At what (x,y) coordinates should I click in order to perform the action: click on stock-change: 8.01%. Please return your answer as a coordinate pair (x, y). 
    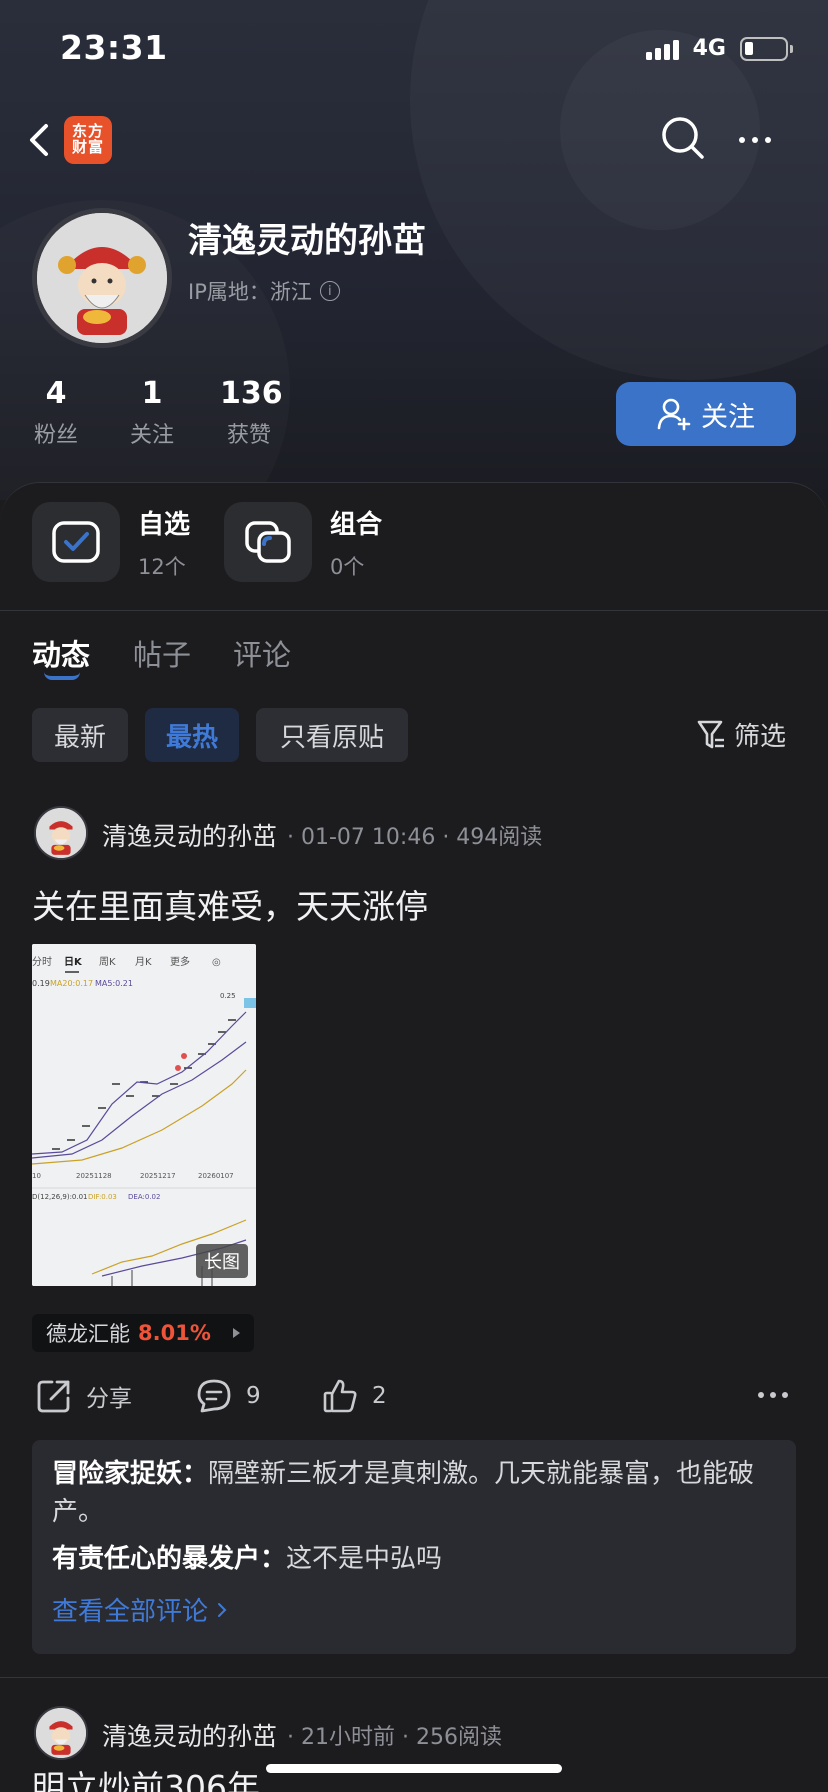
    Looking at the image, I should click on (174, 1333).